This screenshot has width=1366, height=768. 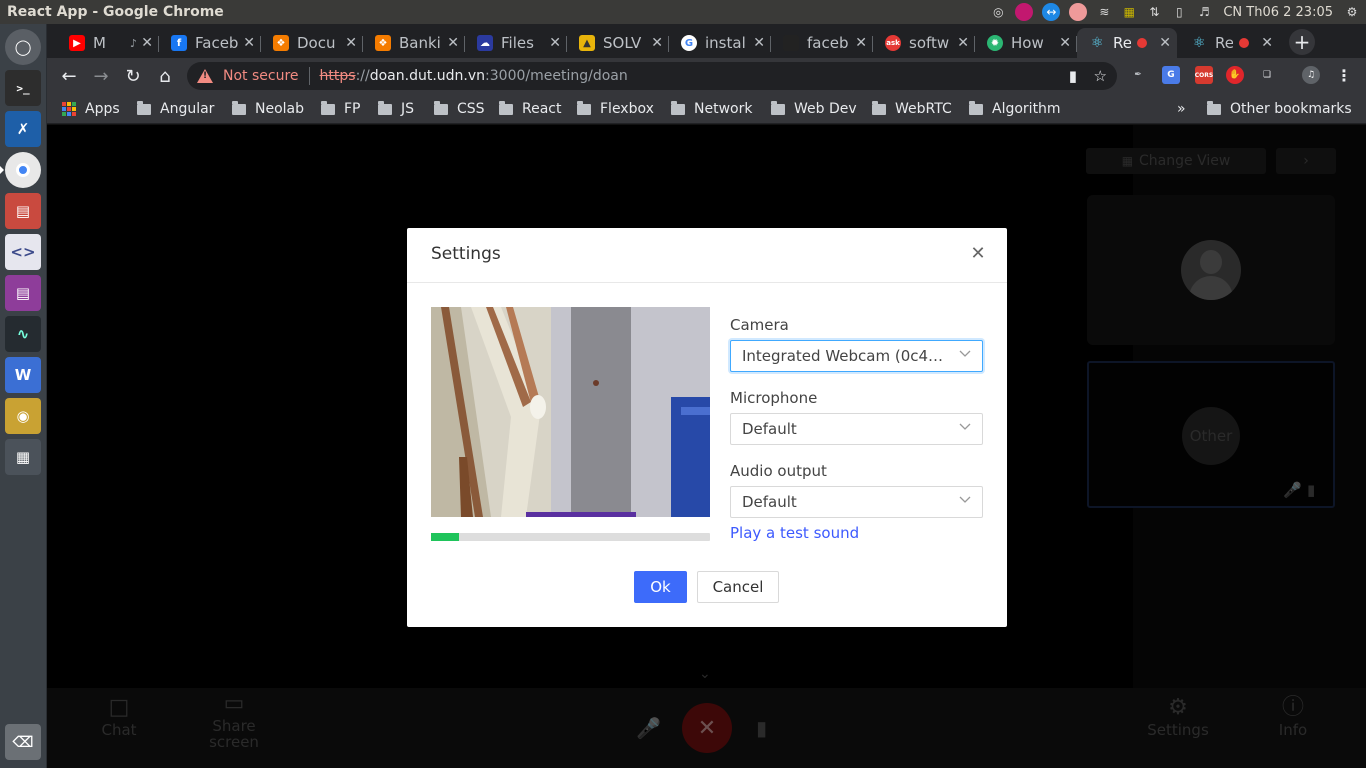 I want to click on bookmark-other: Other bookmarks, so click(x=1279, y=109).